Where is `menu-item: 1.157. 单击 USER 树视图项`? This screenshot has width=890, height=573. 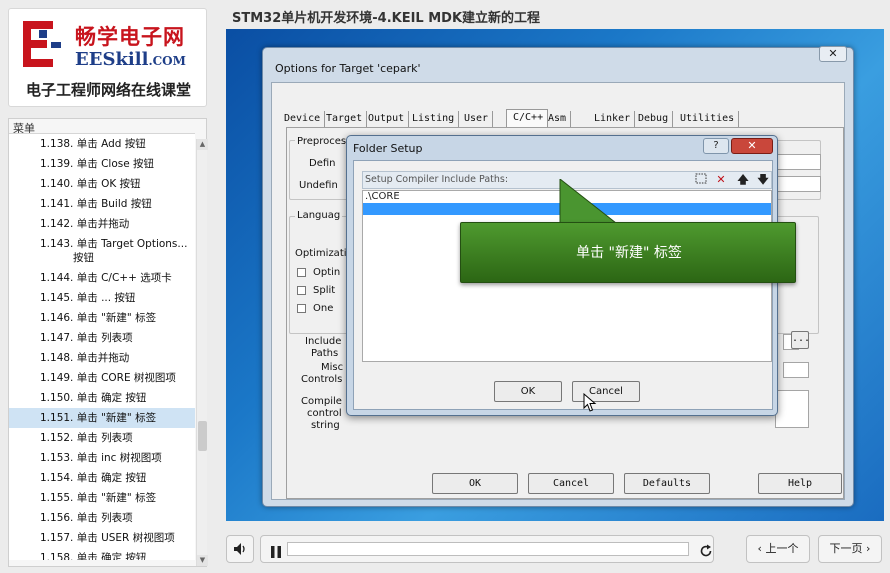 menu-item: 1.157. 单击 USER 树视图项 is located at coordinates (102, 538).